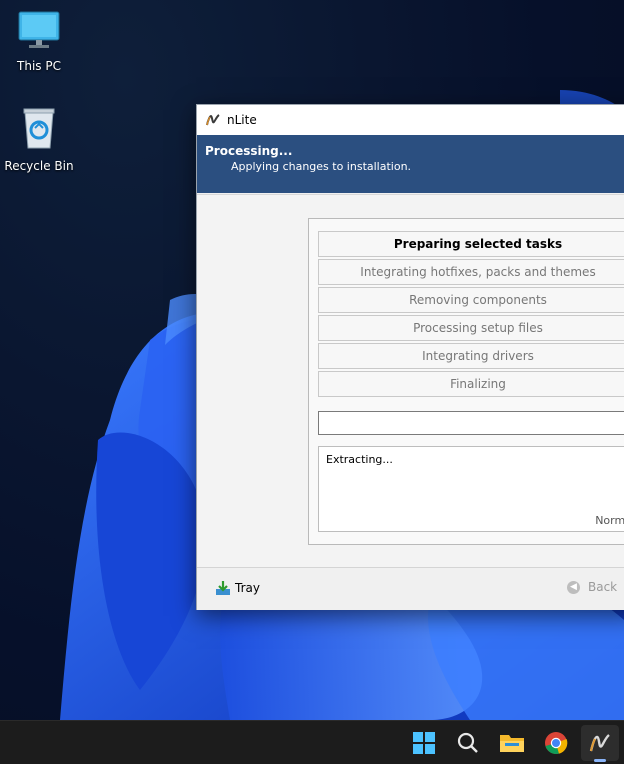 Image resolution: width=624 pixels, height=764 pixels. Describe the element at coordinates (512, 743) in the screenshot. I see `file-explorer-icon` at that location.